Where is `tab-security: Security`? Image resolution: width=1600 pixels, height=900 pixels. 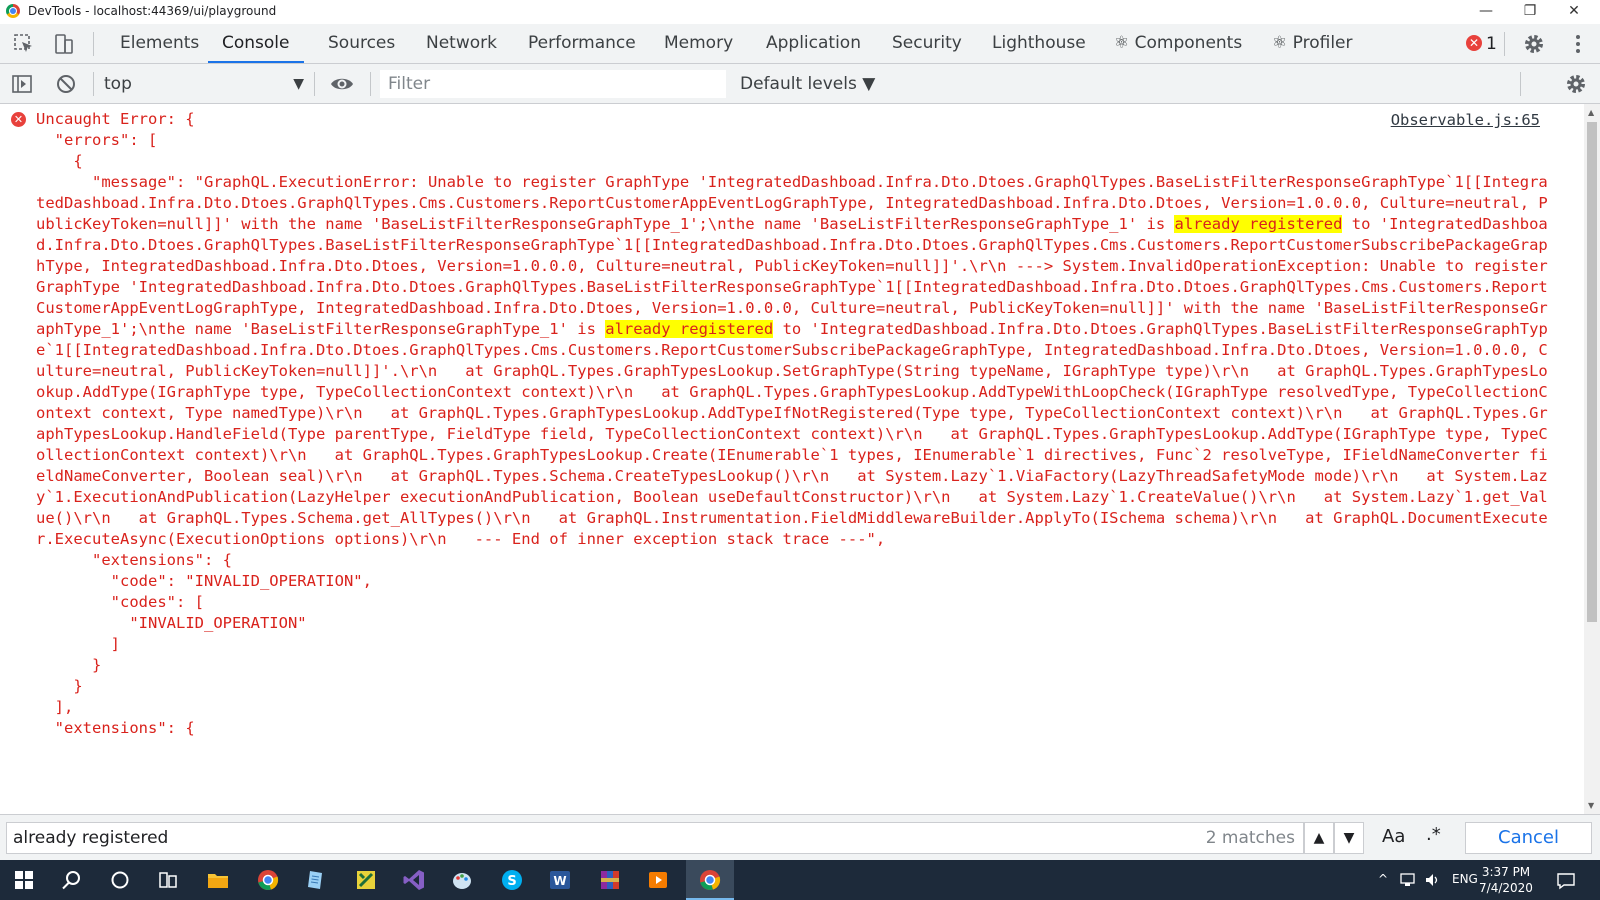
tab-security: Security is located at coordinates (927, 43).